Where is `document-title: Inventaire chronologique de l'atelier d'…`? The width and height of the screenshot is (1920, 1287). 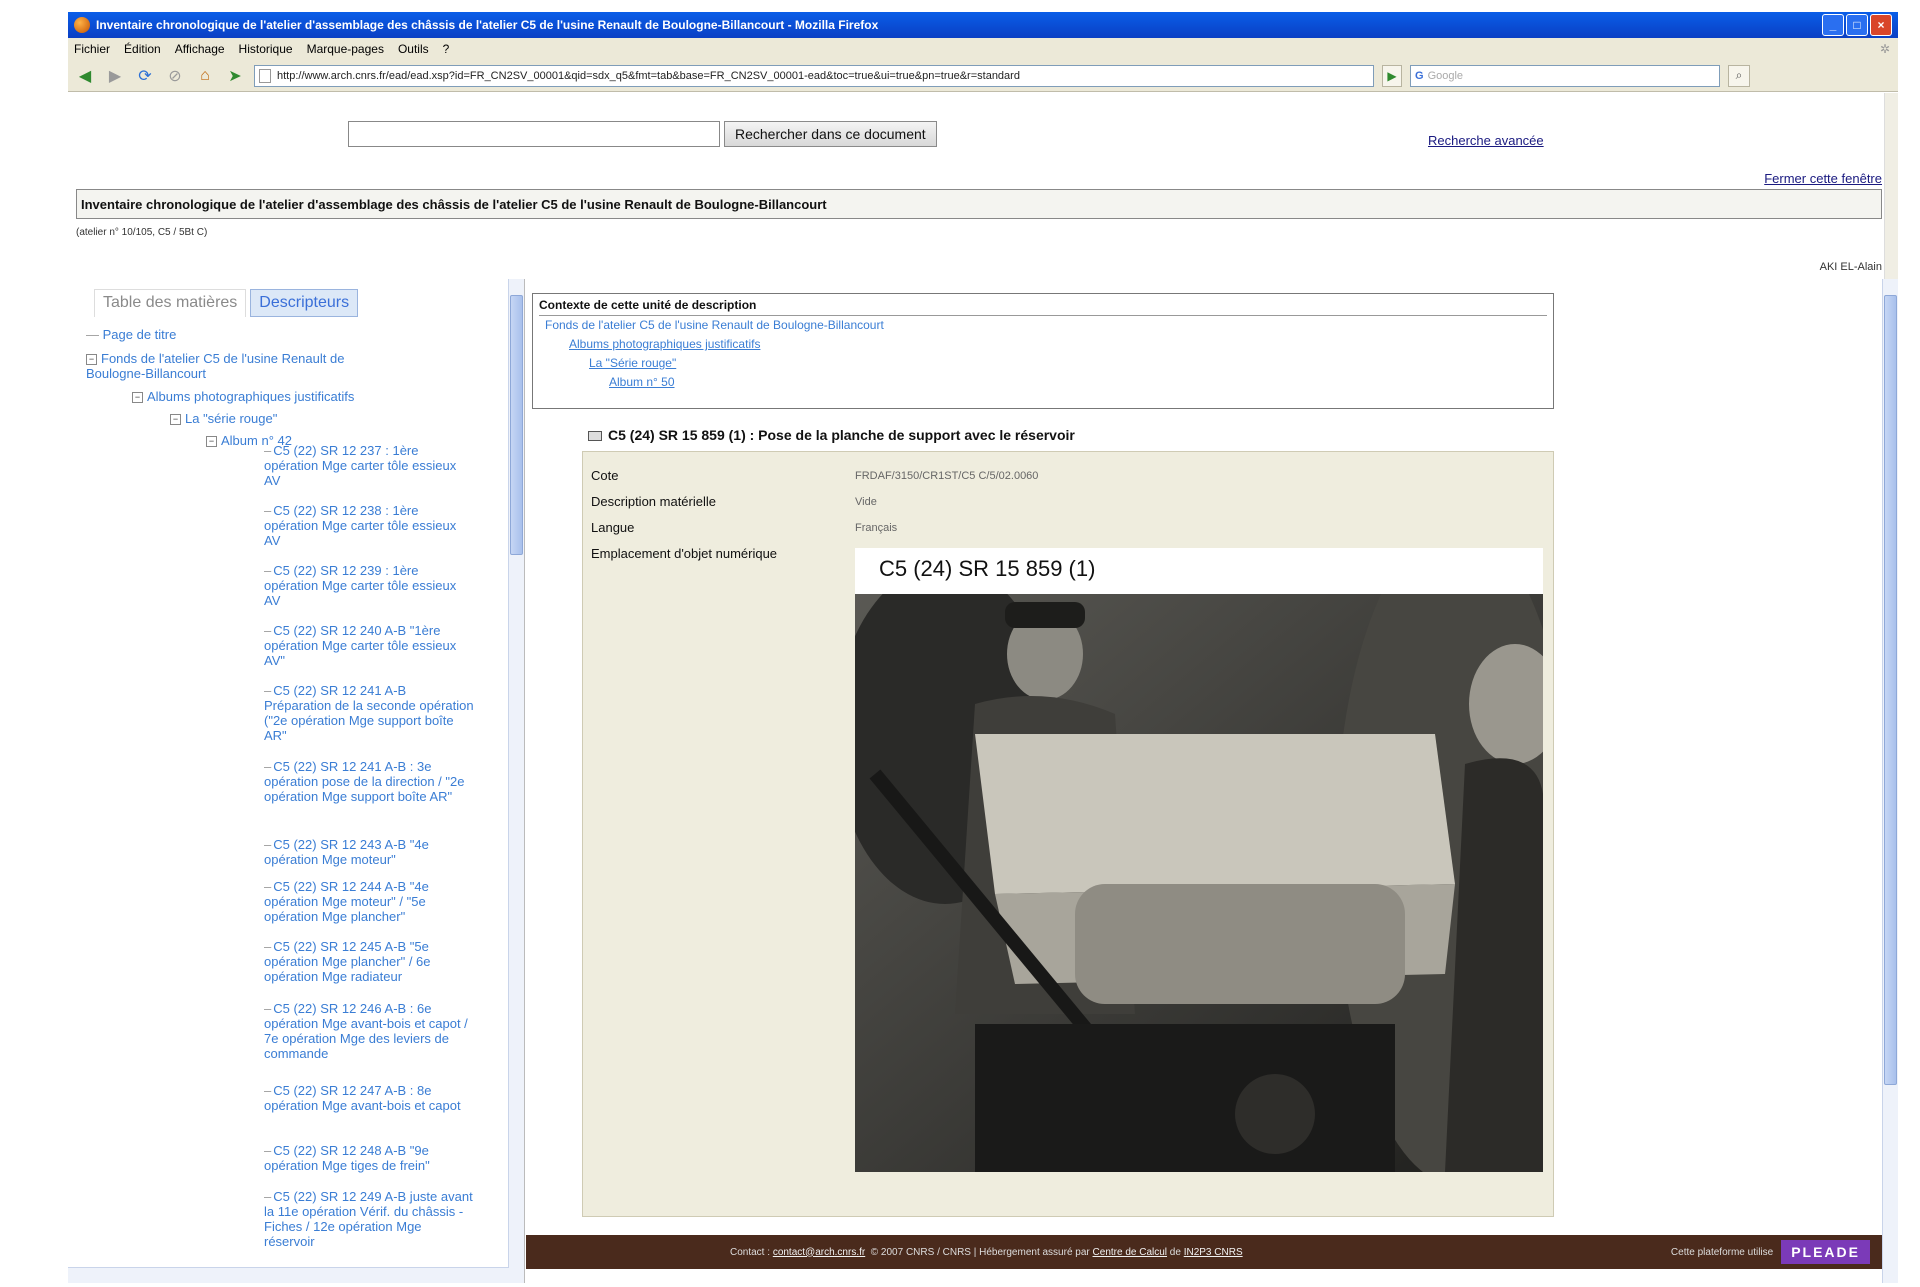 document-title: Inventaire chronologique de l'atelier d'… is located at coordinates (979, 204).